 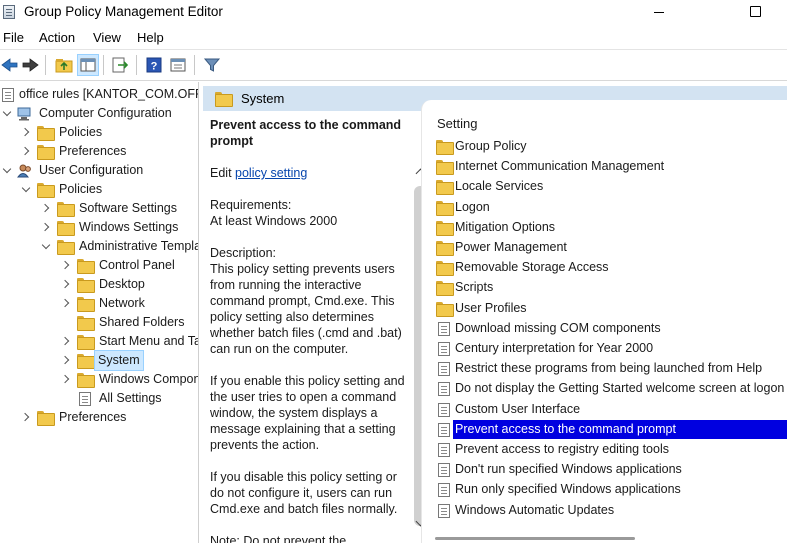 What do you see at coordinates (91, 170) in the screenshot?
I see `tree-label: User Configuration` at bounding box center [91, 170].